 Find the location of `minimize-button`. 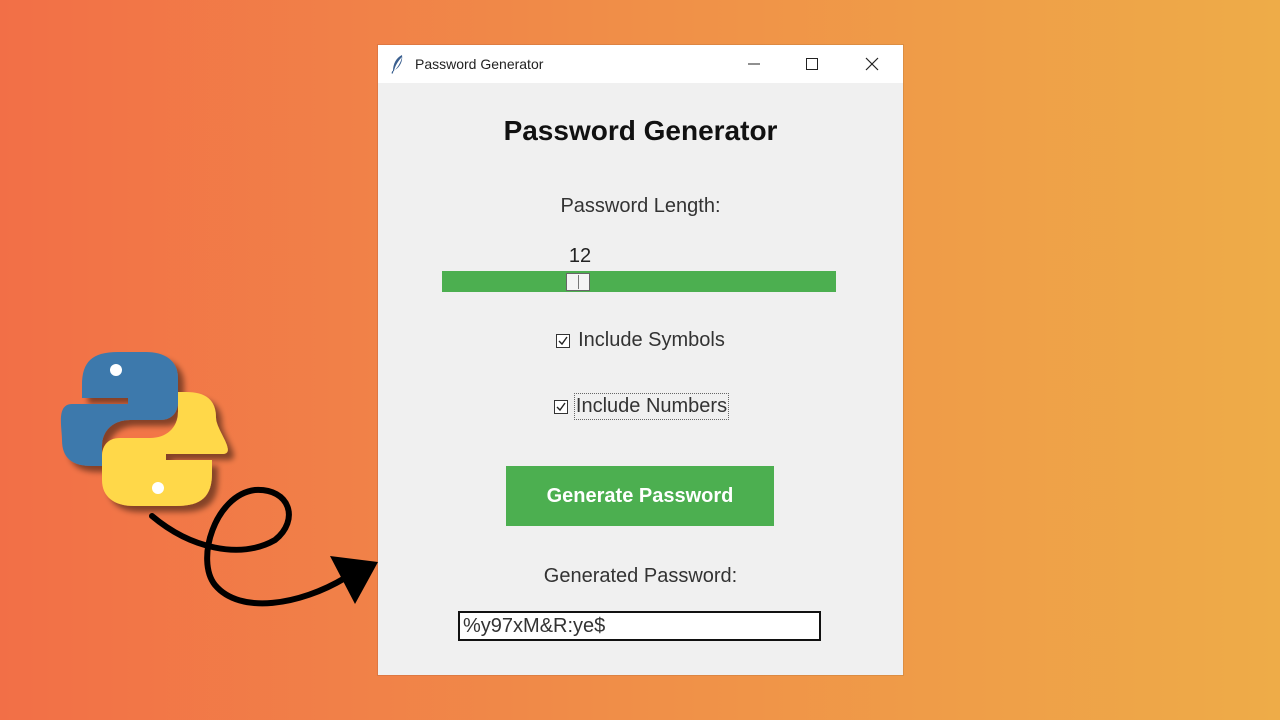

minimize-button is located at coordinates (754, 64).